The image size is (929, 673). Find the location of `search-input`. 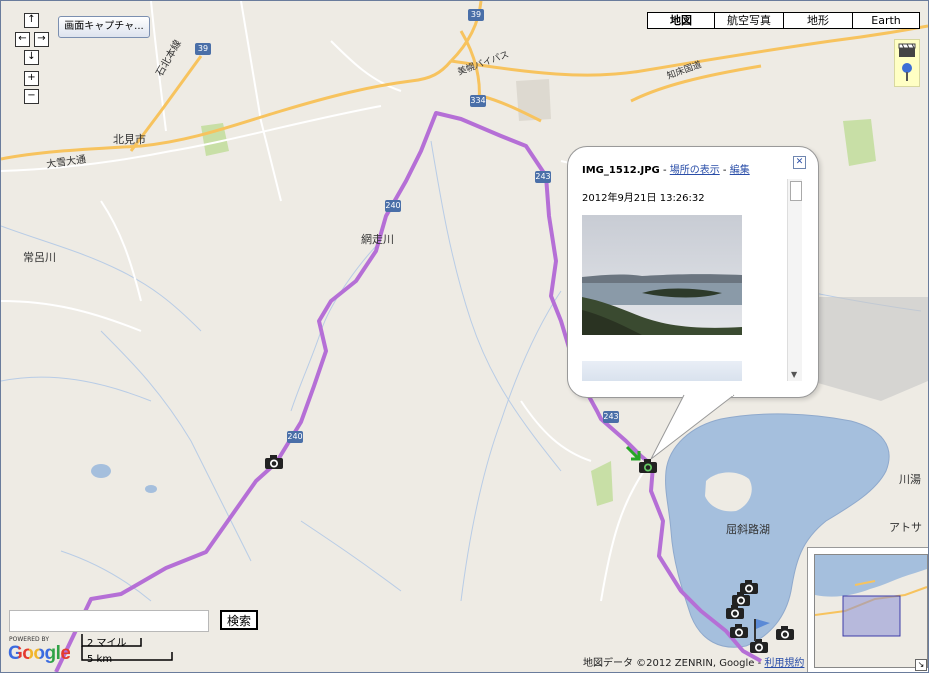

search-input is located at coordinates (109, 621).